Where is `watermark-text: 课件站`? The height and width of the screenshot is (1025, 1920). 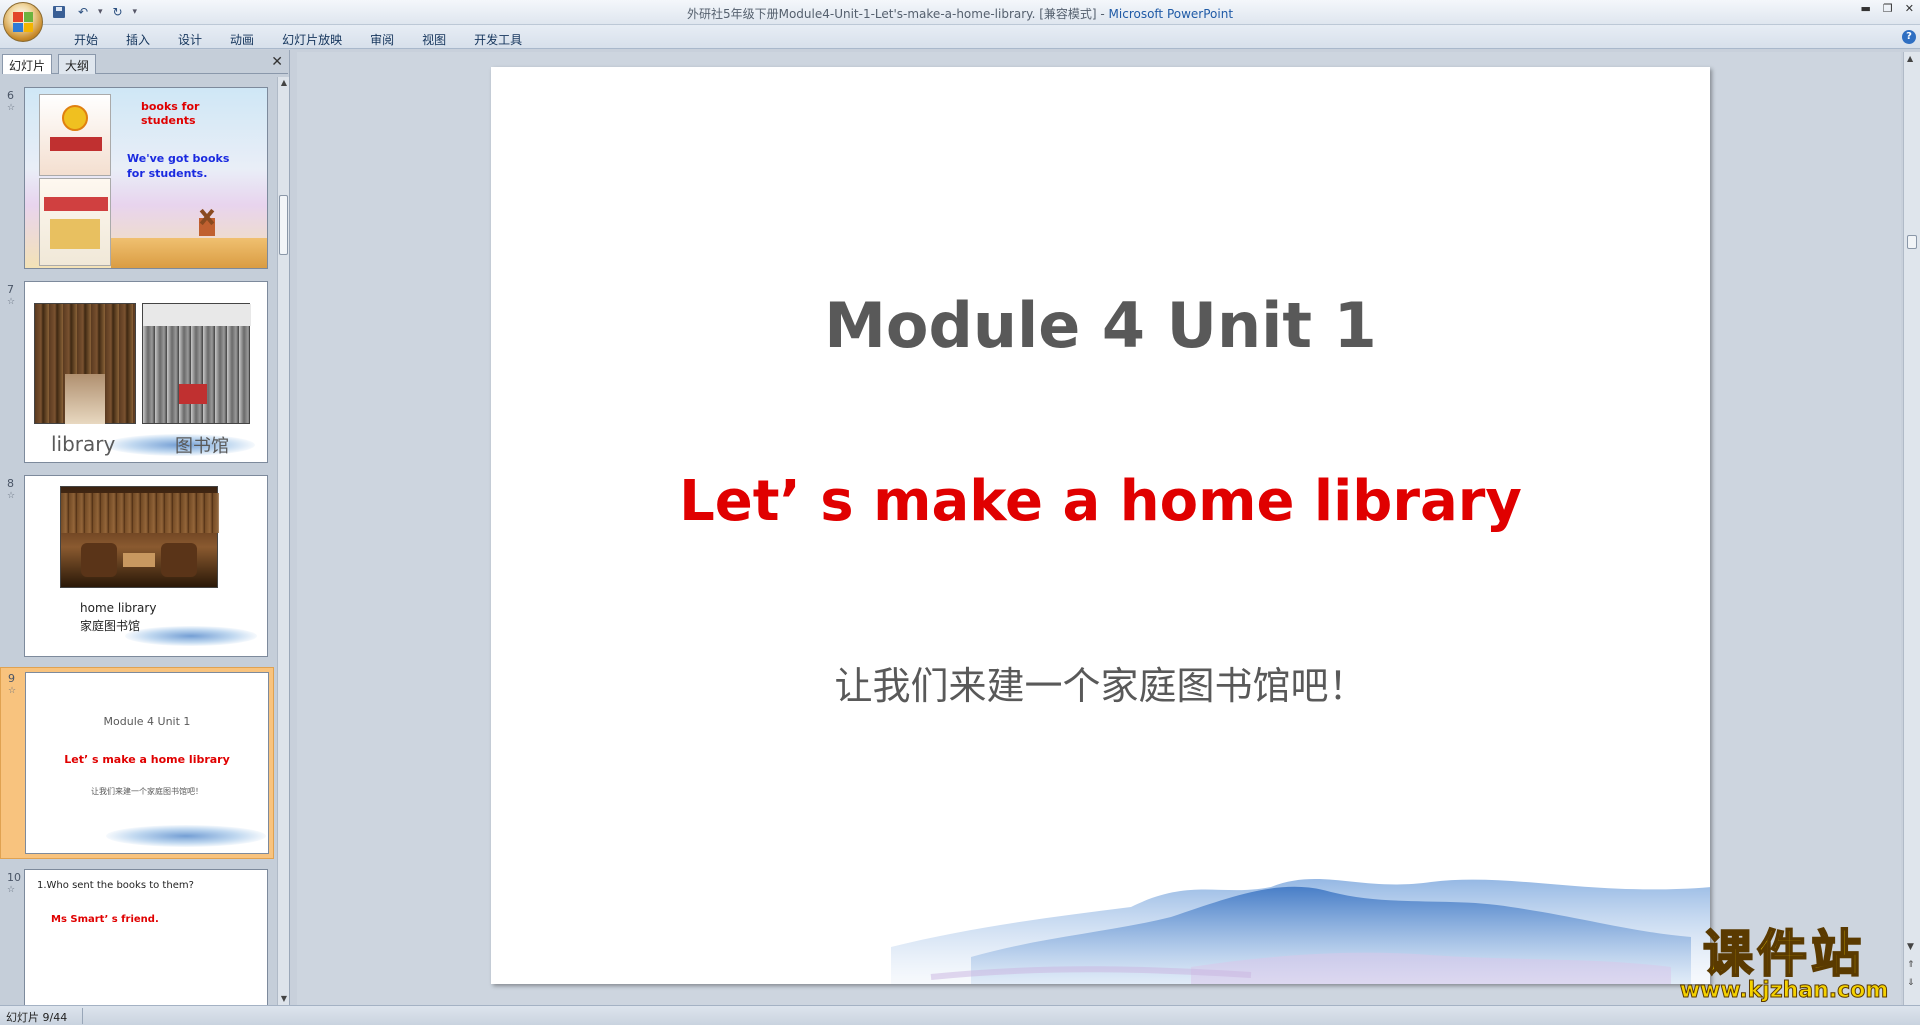 watermark-text: 课件站 is located at coordinates (1783, 954).